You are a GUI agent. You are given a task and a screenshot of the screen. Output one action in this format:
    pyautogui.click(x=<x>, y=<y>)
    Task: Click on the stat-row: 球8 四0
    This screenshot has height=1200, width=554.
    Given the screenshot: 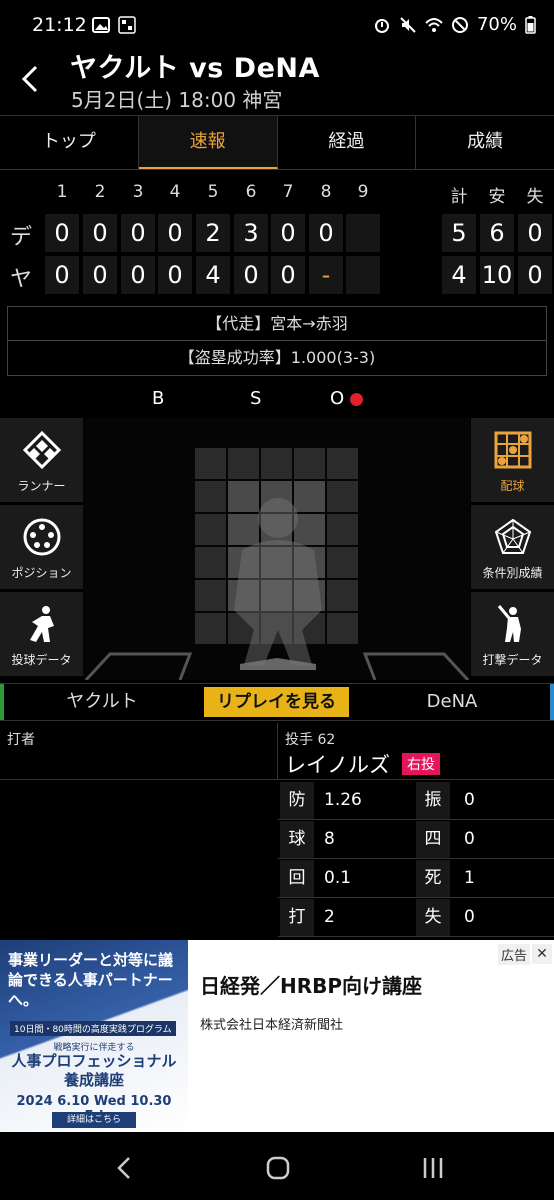 What is the action you would take?
    pyautogui.click(x=416, y=840)
    